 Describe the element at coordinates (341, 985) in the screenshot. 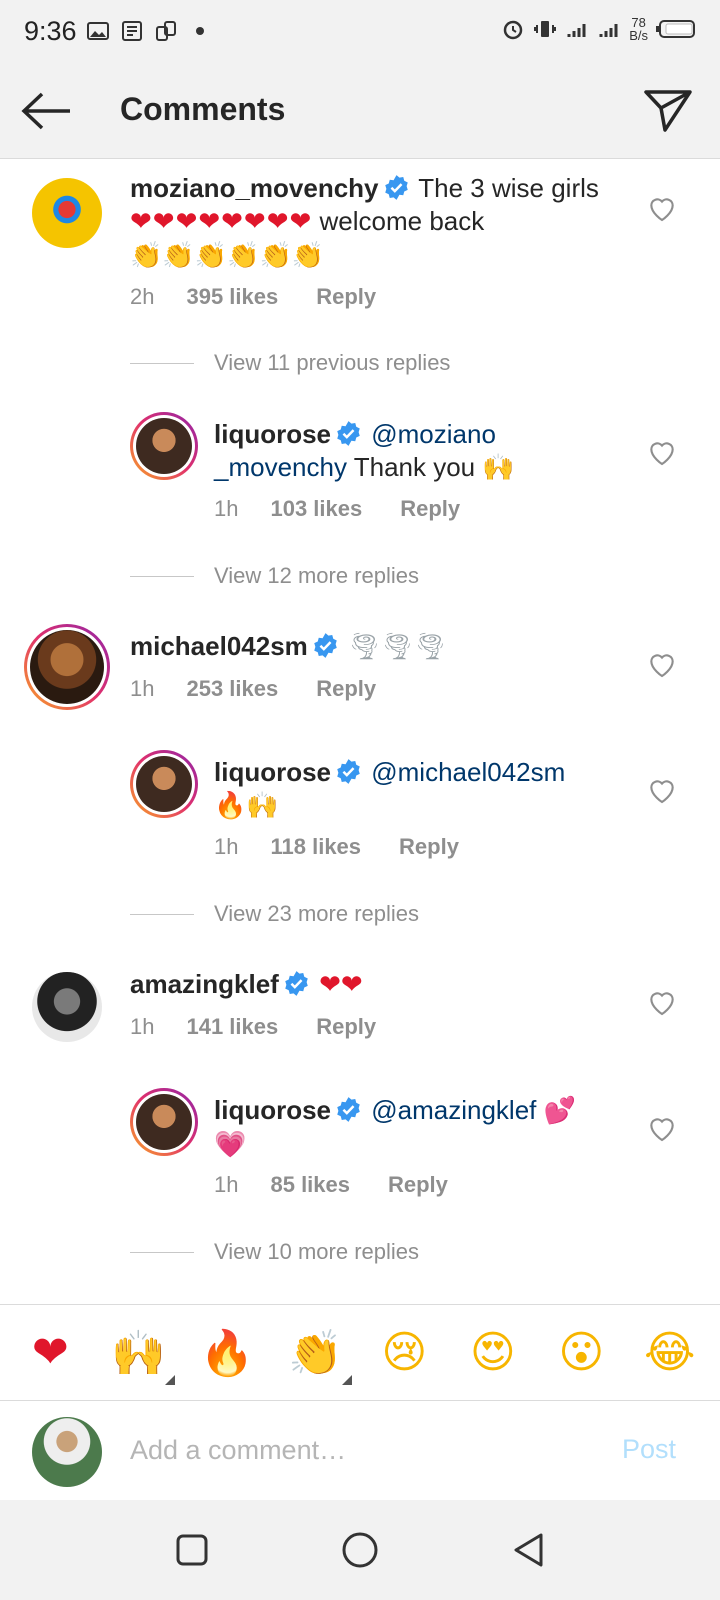

I see `comment-emoji: ❤❤` at that location.